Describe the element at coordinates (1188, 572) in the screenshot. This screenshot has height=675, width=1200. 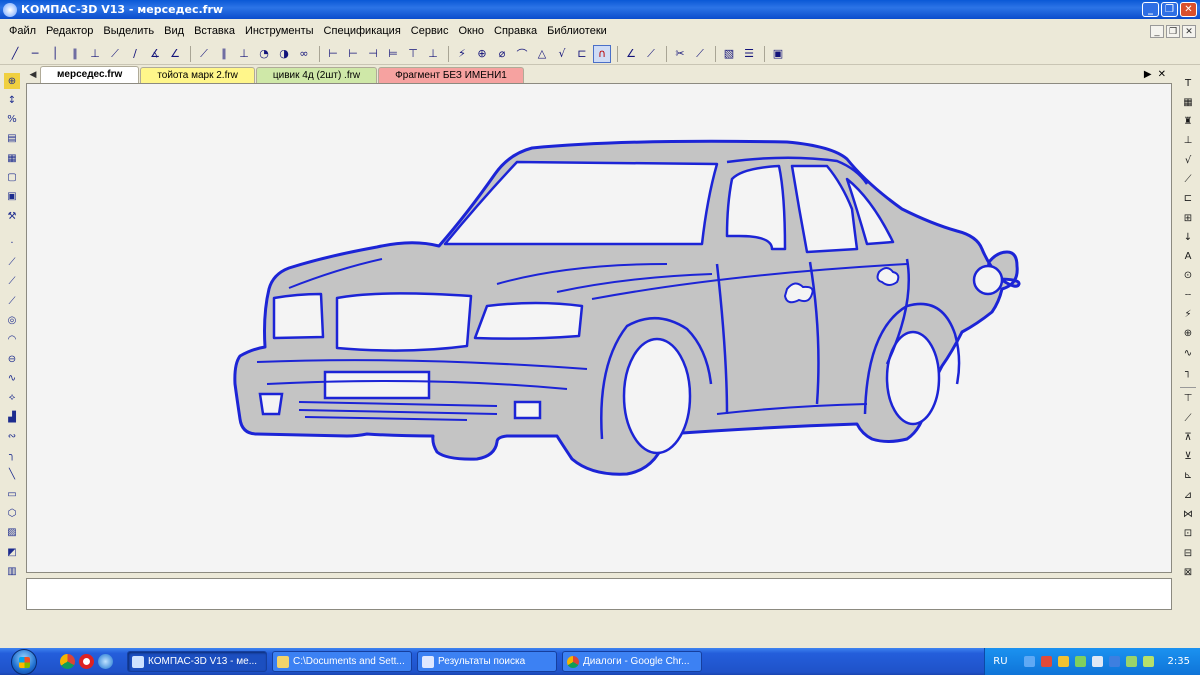
I see `constraint-dimension-icon: ⊠` at that location.